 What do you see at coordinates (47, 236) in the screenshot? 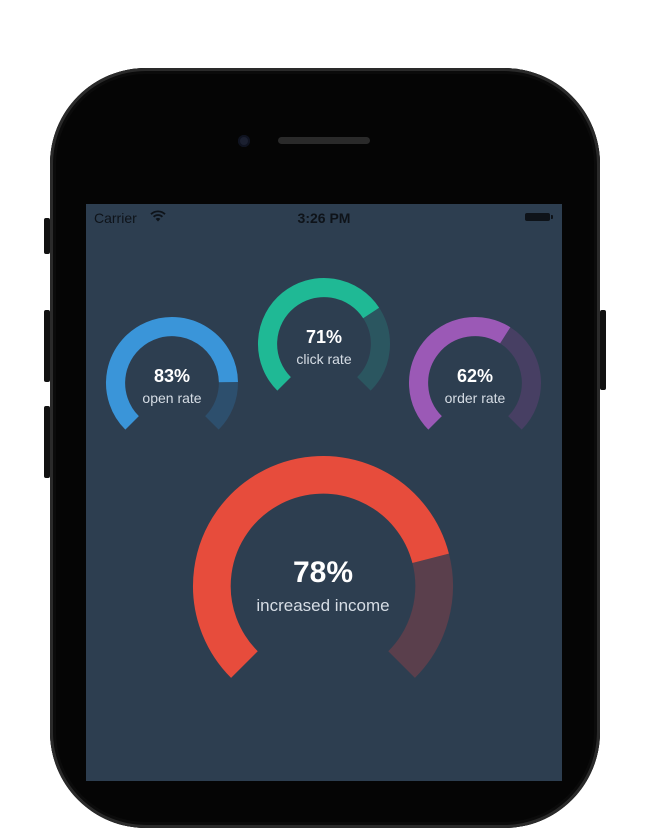
I see `silent-switch` at bounding box center [47, 236].